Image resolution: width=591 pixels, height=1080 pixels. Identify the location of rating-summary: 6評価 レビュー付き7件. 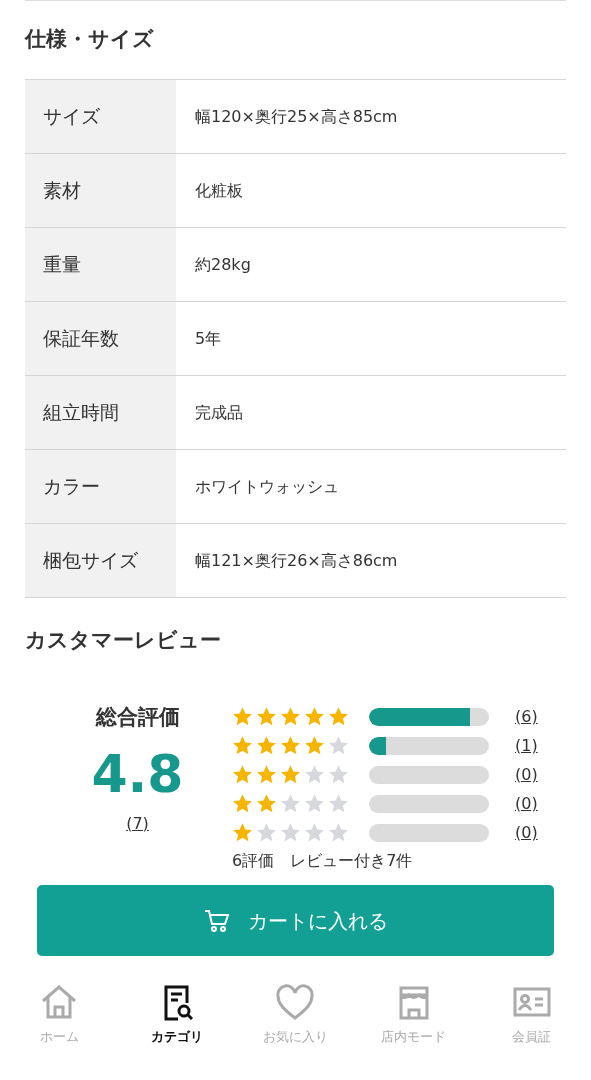
(323, 861).